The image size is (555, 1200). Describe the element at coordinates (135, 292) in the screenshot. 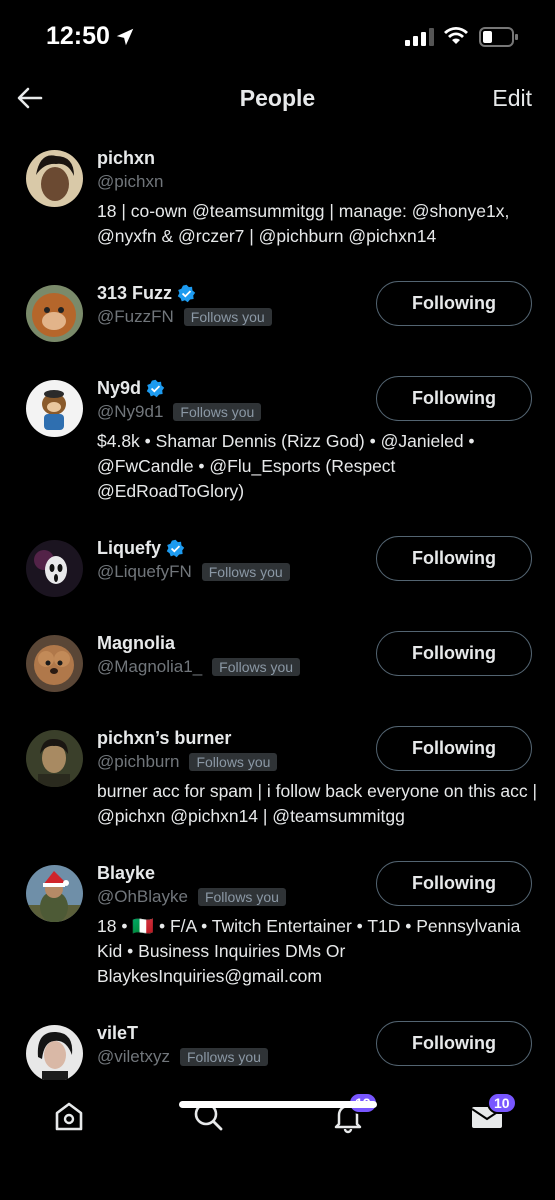

I see `user-name: 313 Fuzz` at that location.